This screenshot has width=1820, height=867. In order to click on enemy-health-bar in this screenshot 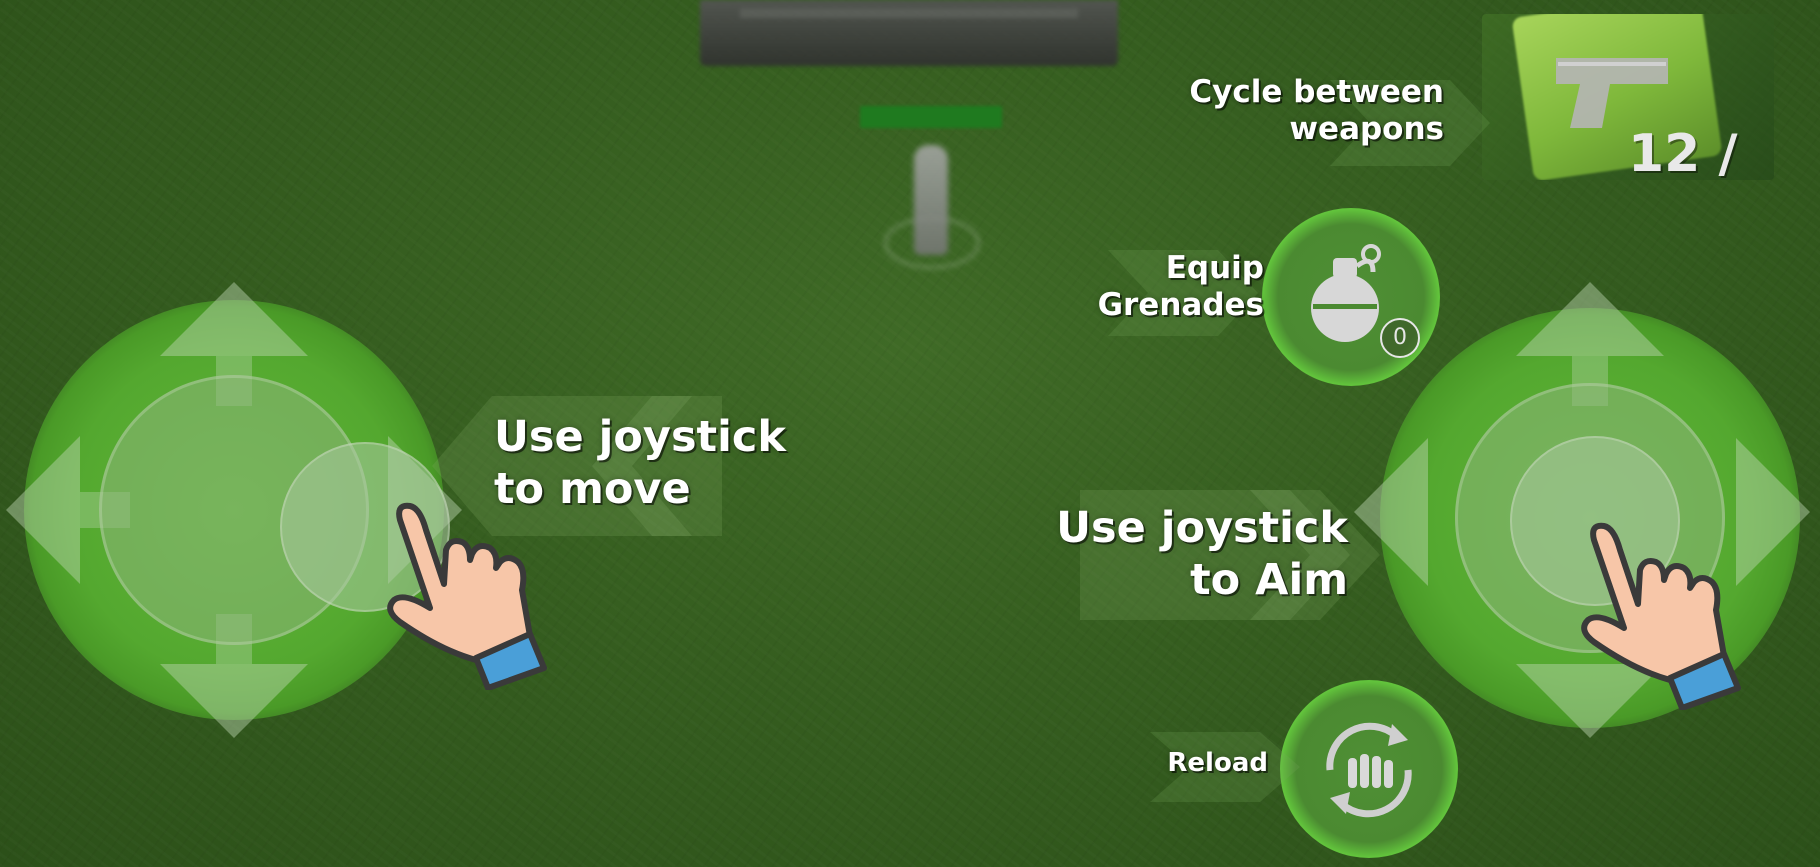, I will do `click(931, 117)`.